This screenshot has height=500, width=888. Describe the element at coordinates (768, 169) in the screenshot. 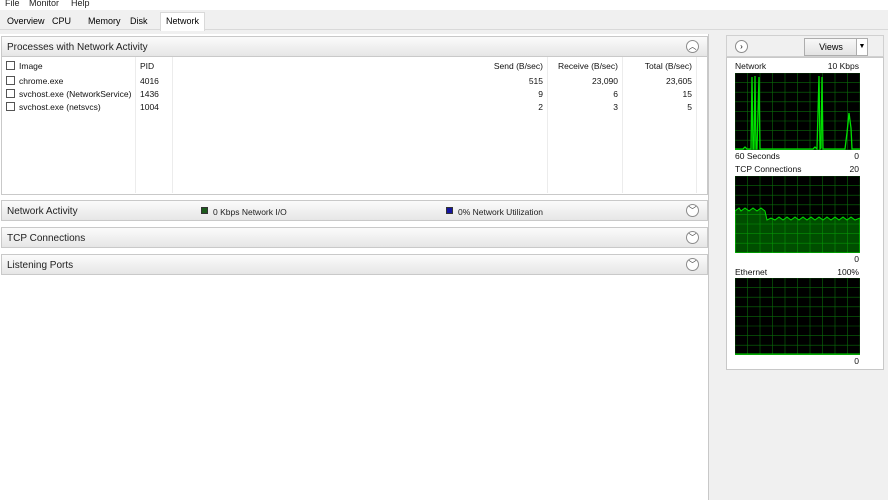

I see `tcp-graph-title: TCP Connections` at that location.